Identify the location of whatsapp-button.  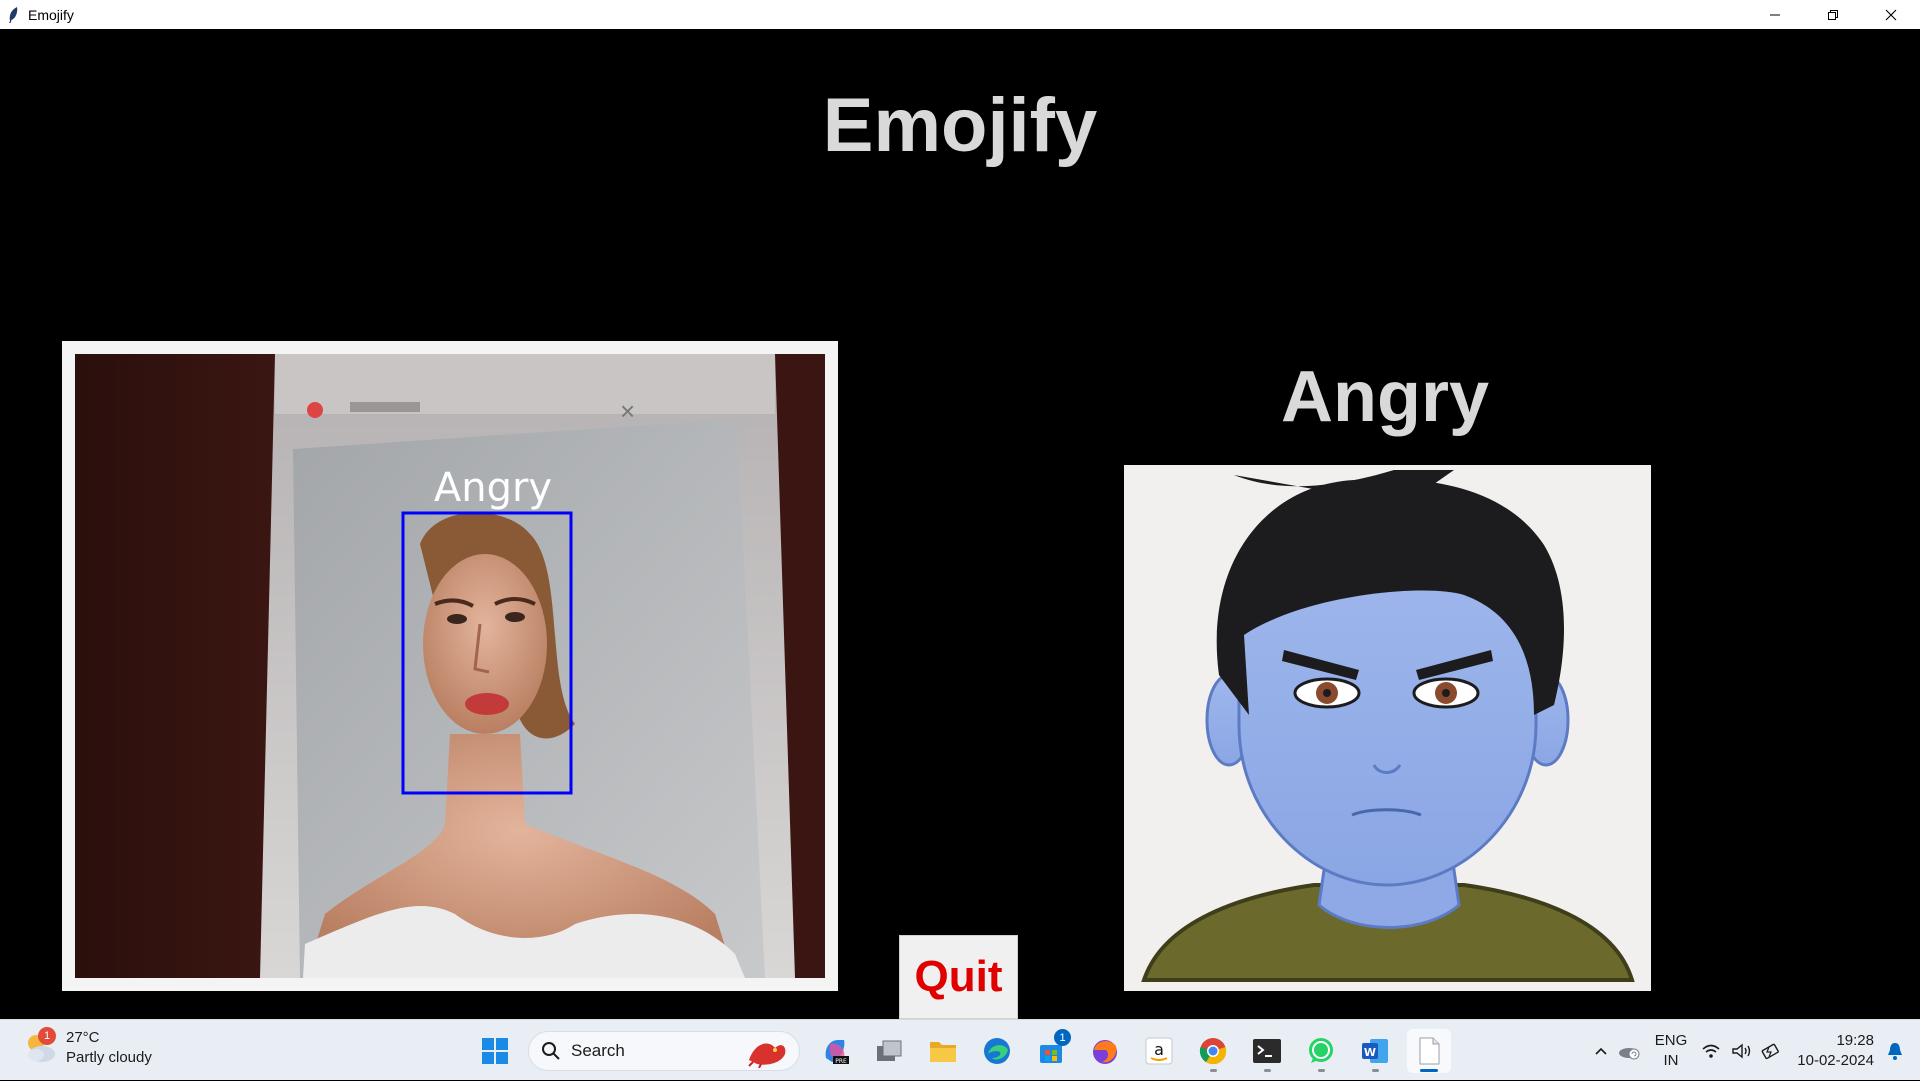
(1321, 1051).